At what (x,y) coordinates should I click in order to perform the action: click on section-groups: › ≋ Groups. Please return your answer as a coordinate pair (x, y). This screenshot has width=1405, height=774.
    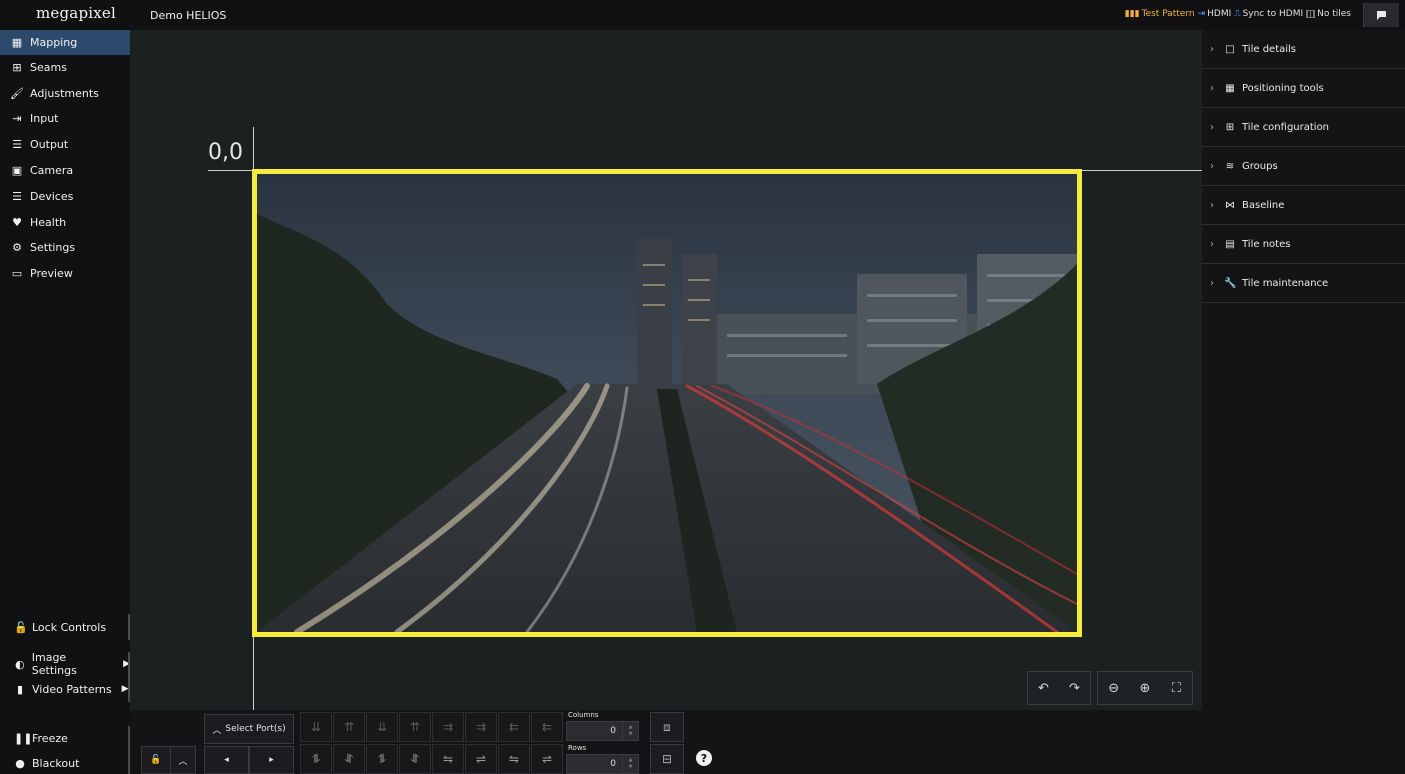
    Looking at the image, I should click on (1303, 166).